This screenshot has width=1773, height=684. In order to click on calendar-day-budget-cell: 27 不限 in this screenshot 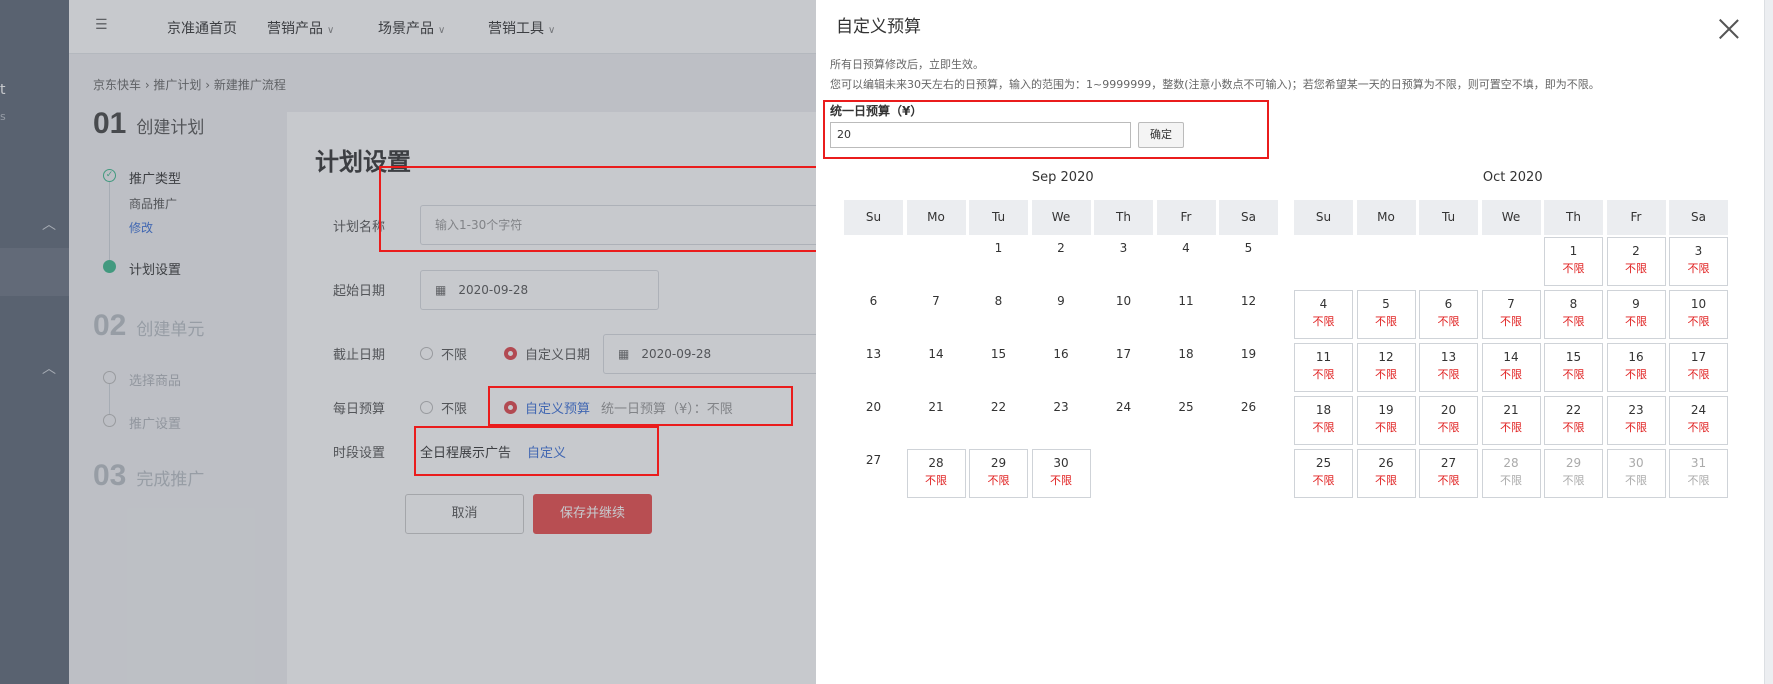, I will do `click(1448, 473)`.